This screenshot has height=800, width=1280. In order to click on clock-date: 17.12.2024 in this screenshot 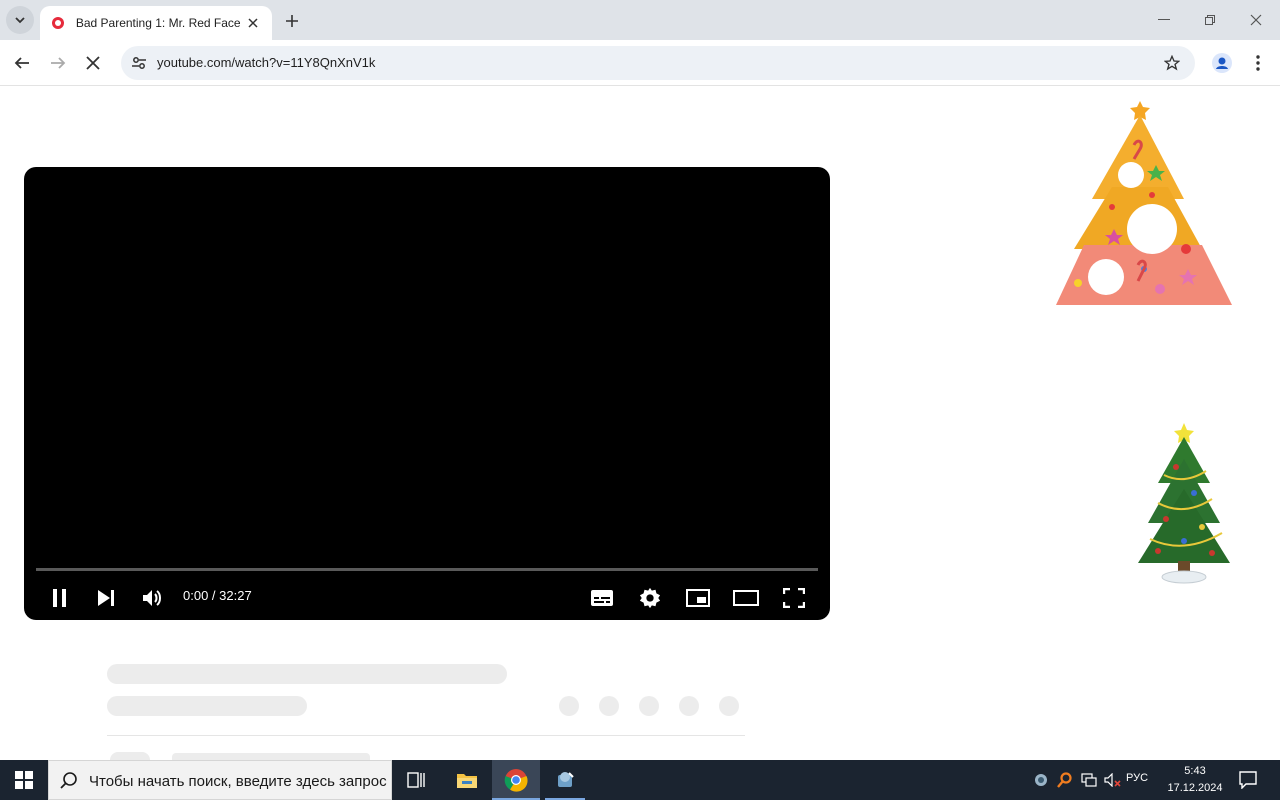, I will do `click(1195, 788)`.